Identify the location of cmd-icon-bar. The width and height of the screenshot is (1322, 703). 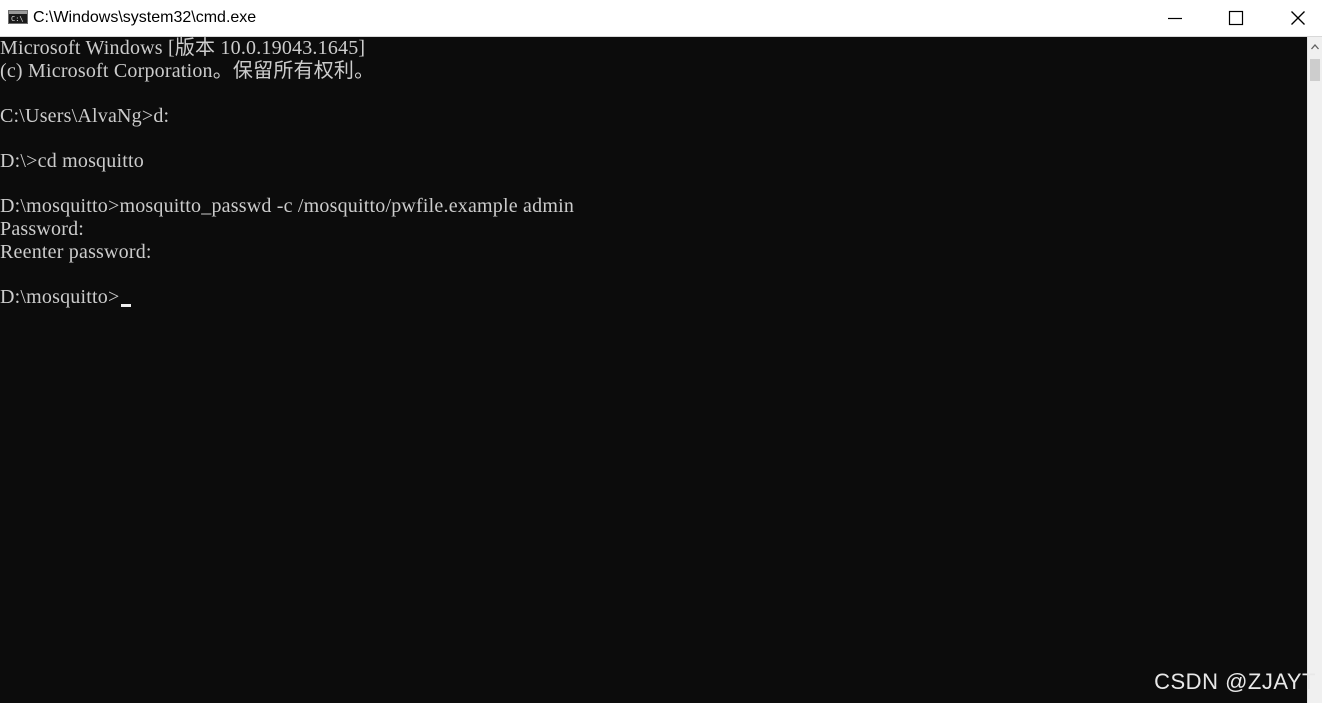
(18, 12).